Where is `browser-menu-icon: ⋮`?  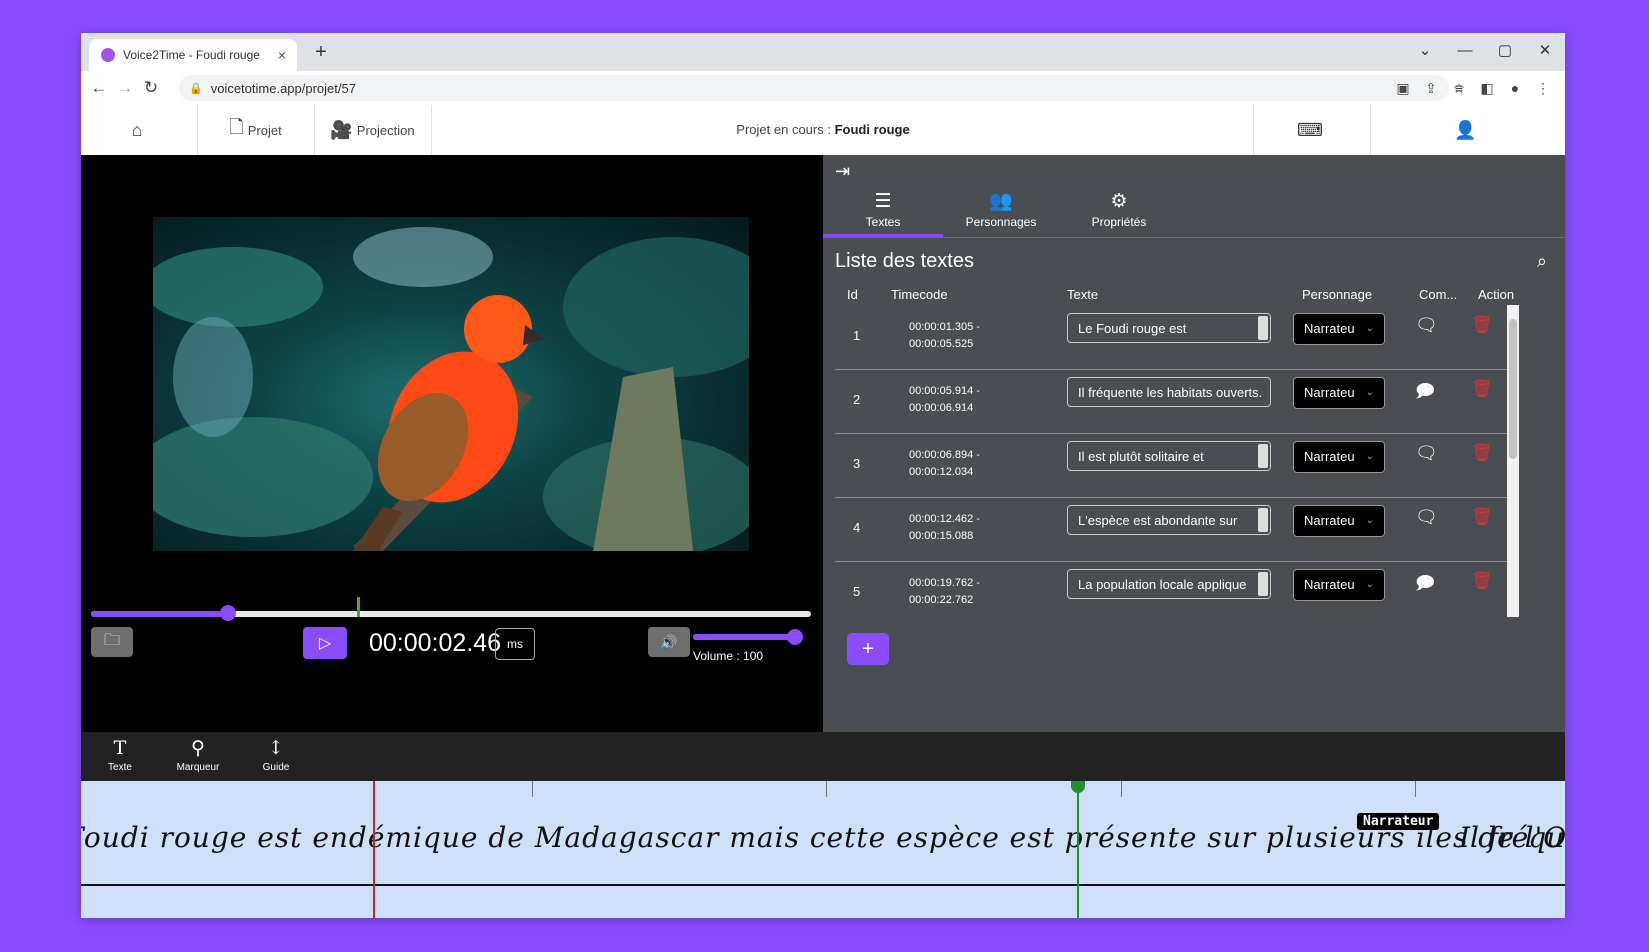
browser-menu-icon: ⋮ is located at coordinates (1543, 88).